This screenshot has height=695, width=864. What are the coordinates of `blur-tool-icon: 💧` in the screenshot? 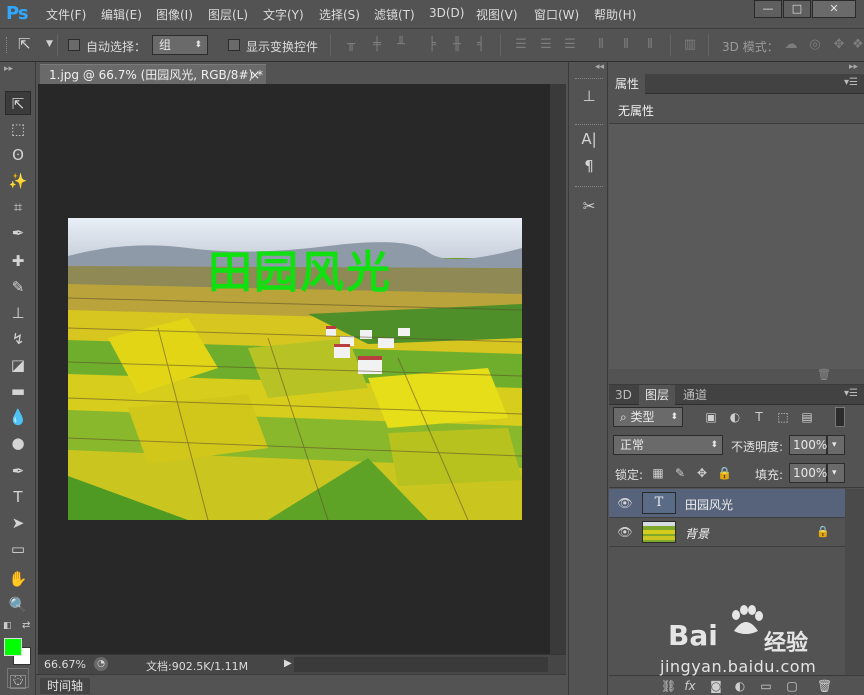 It's located at (18, 417).